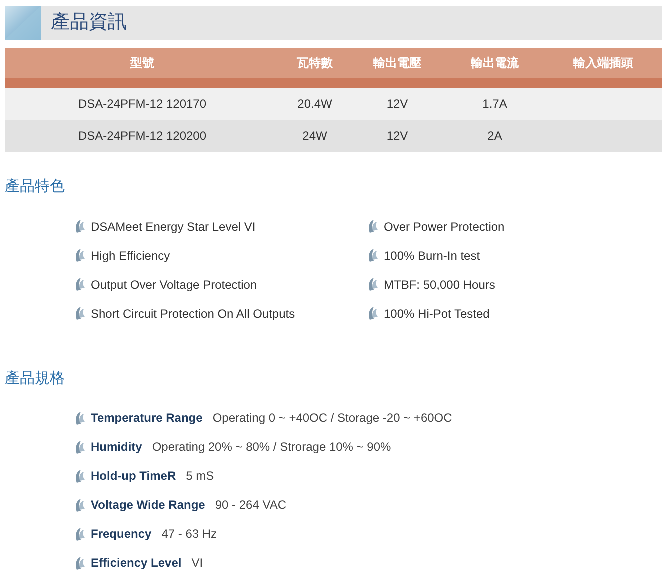  I want to click on feature-text: 100% Hi-Pot Tested, so click(437, 314).